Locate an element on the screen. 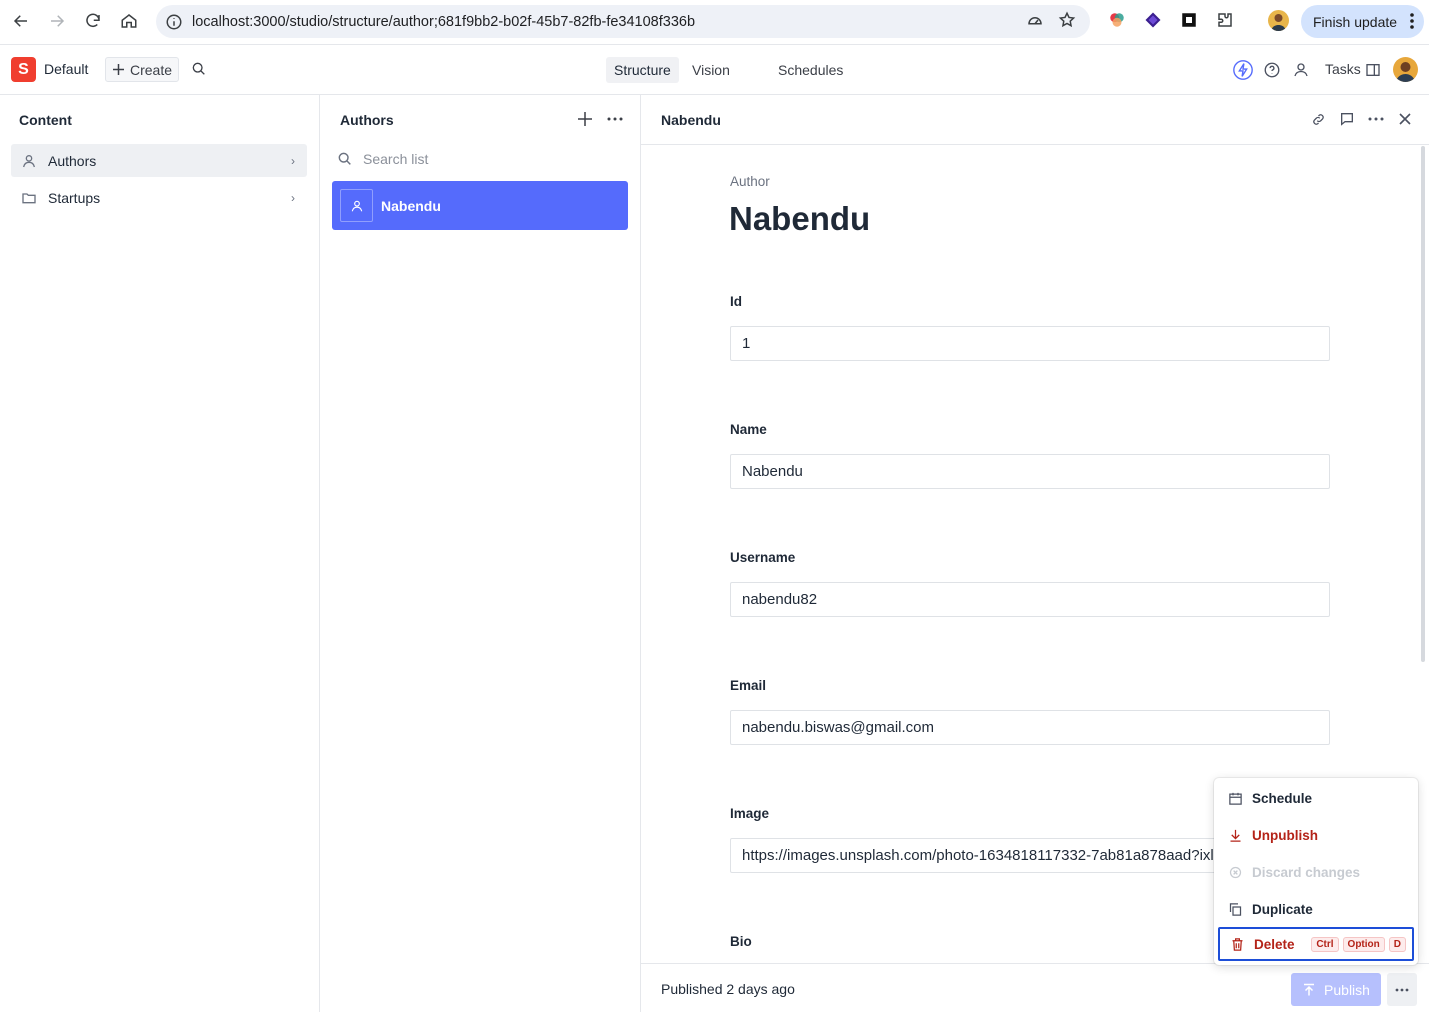 Image resolution: width=1429 pixels, height=1012 pixels. unpublish-download-icon is located at coordinates (1235, 836).